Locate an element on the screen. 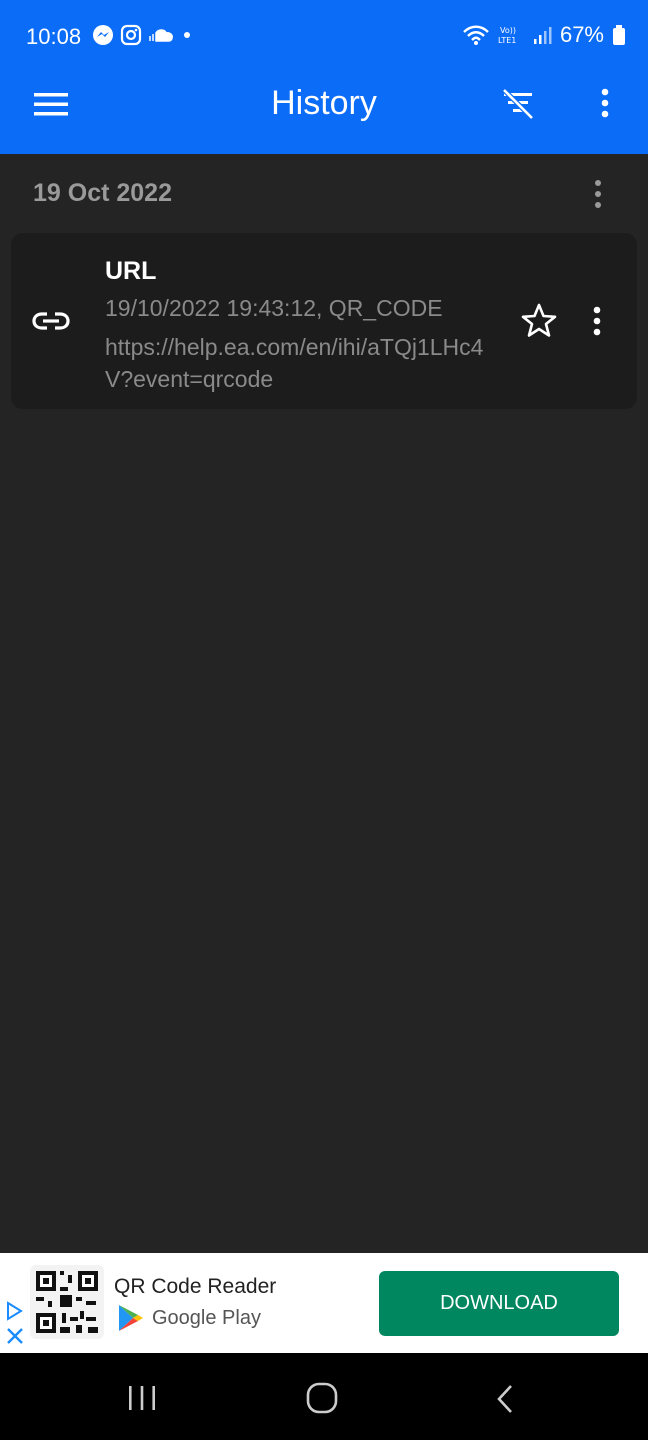 Image resolution: width=648 pixels, height=1440 pixels. status-time: 10:08 is located at coordinates (54, 36).